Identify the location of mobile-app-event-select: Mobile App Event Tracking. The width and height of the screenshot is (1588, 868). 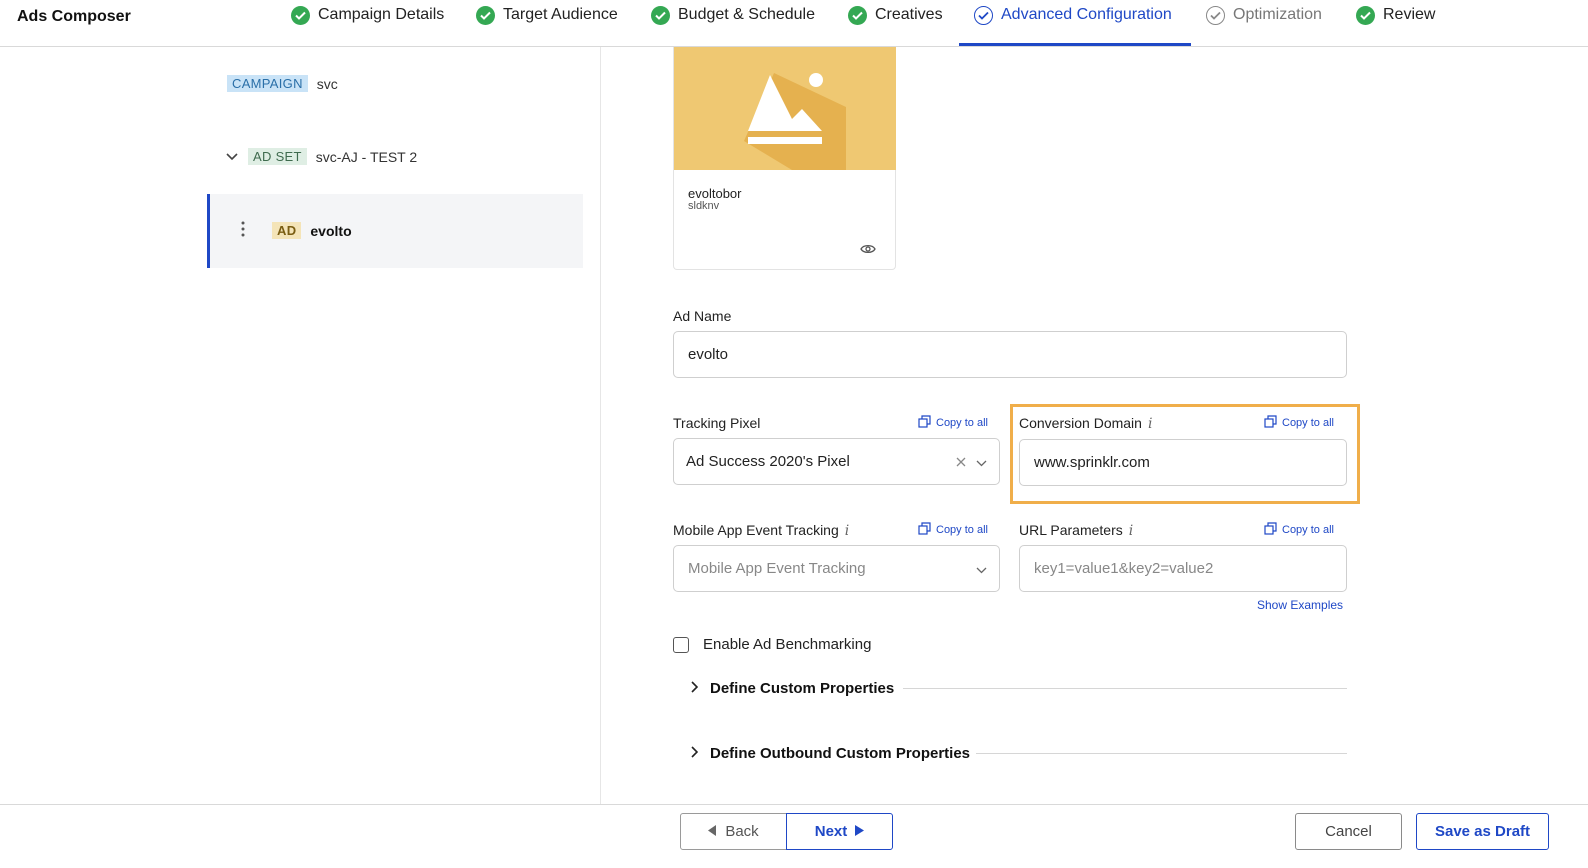
(836, 568).